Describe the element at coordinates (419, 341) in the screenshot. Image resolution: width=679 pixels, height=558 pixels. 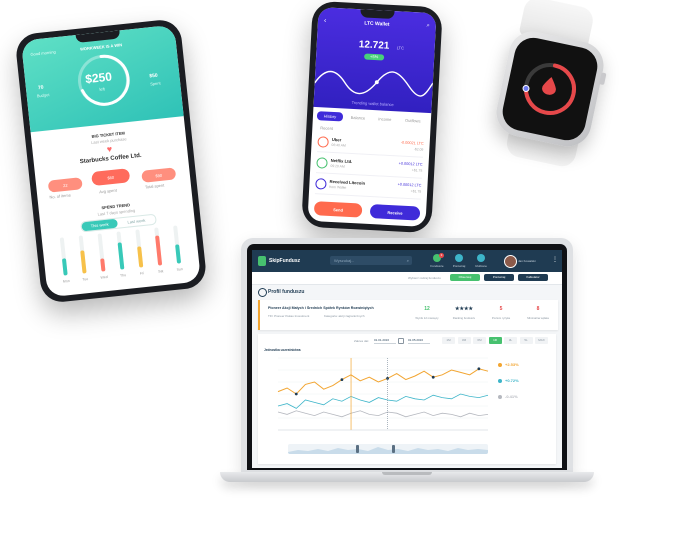
I see `date-to-input: 01.05.2016` at that location.